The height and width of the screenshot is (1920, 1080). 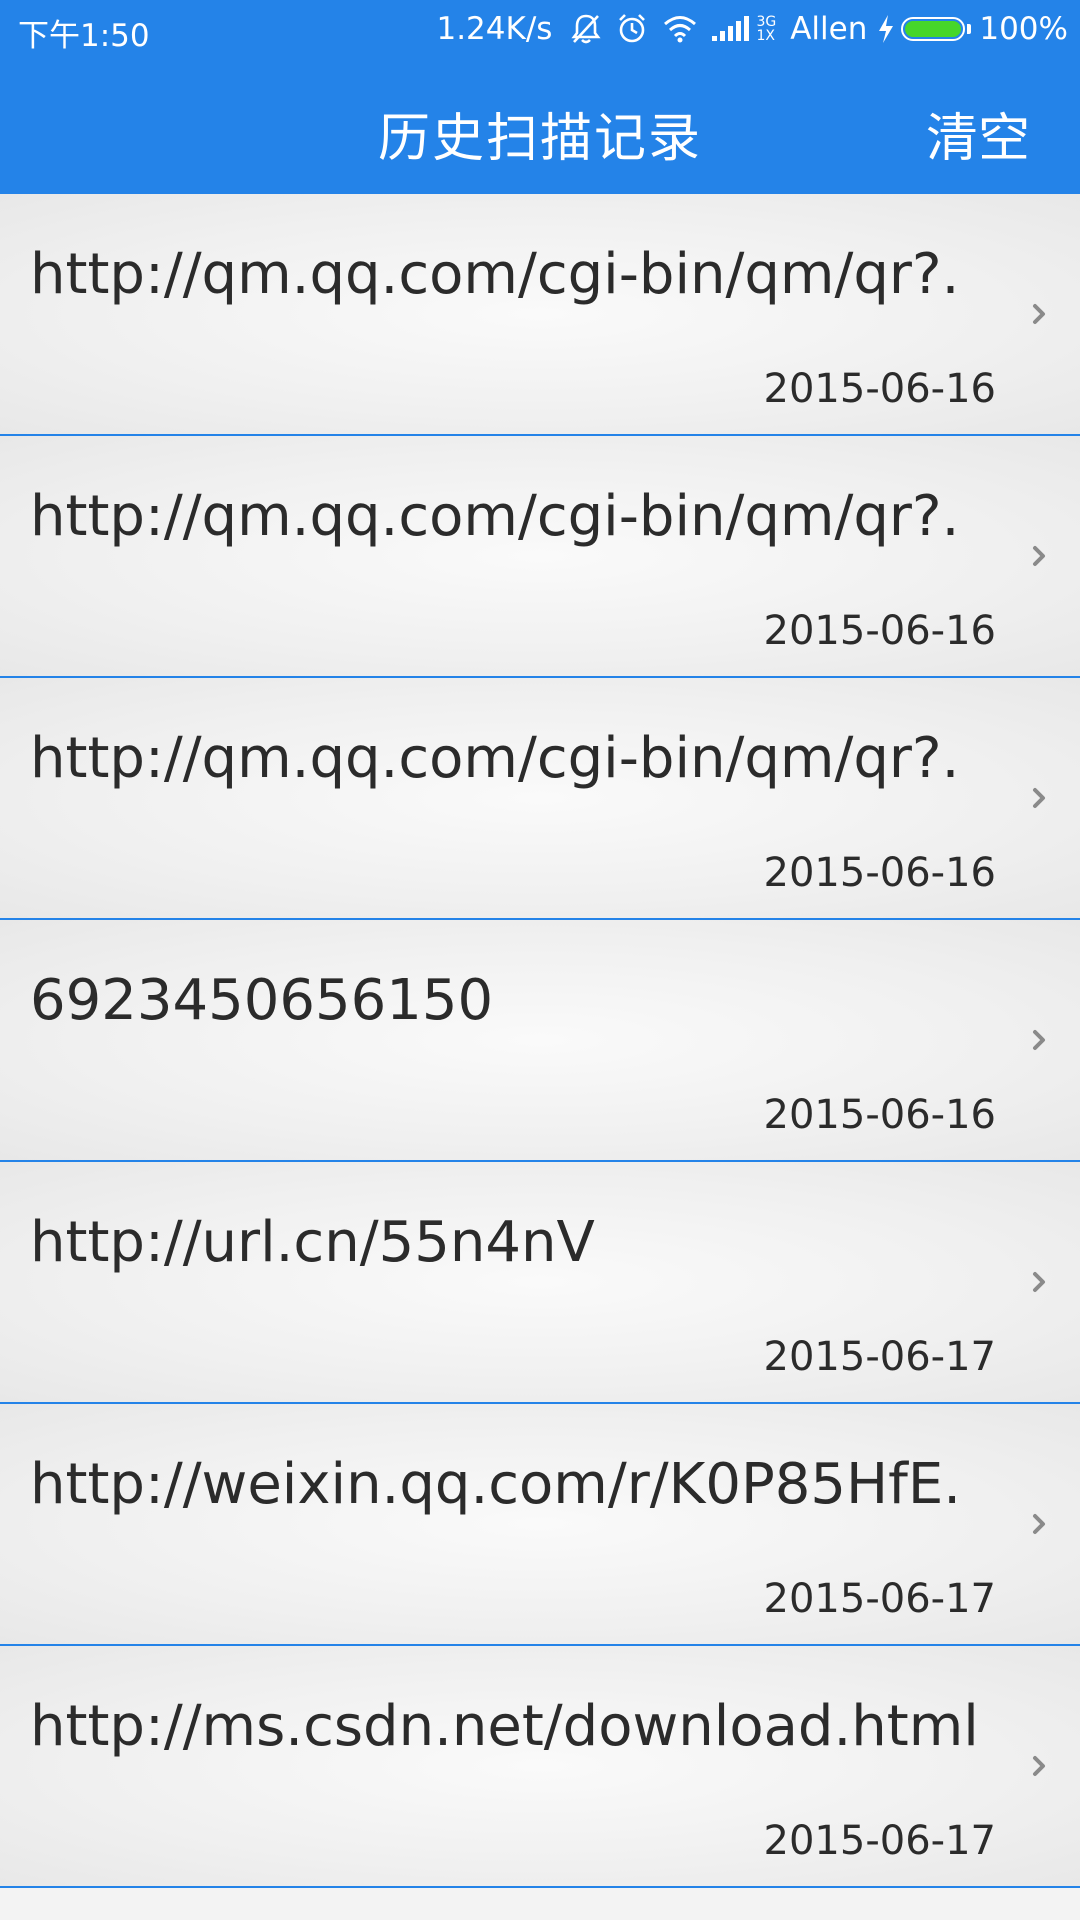 I want to click on app-header: 历史扫描记录 清空, so click(x=540, y=126).